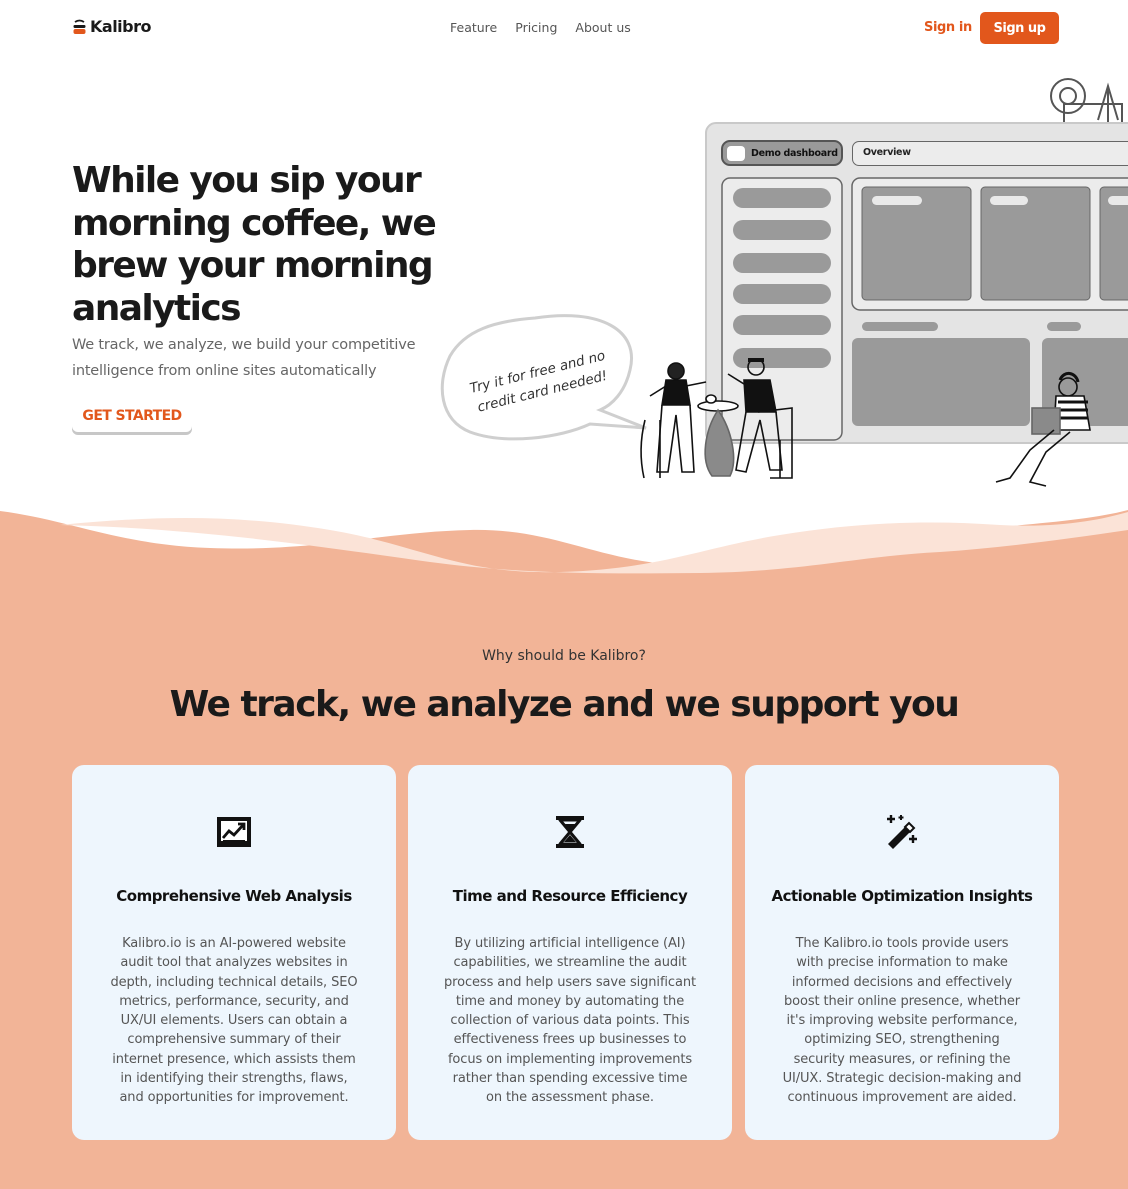 This screenshot has width=1128, height=1189. What do you see at coordinates (1086, 100) in the screenshot?
I see `satellite-doodle` at bounding box center [1086, 100].